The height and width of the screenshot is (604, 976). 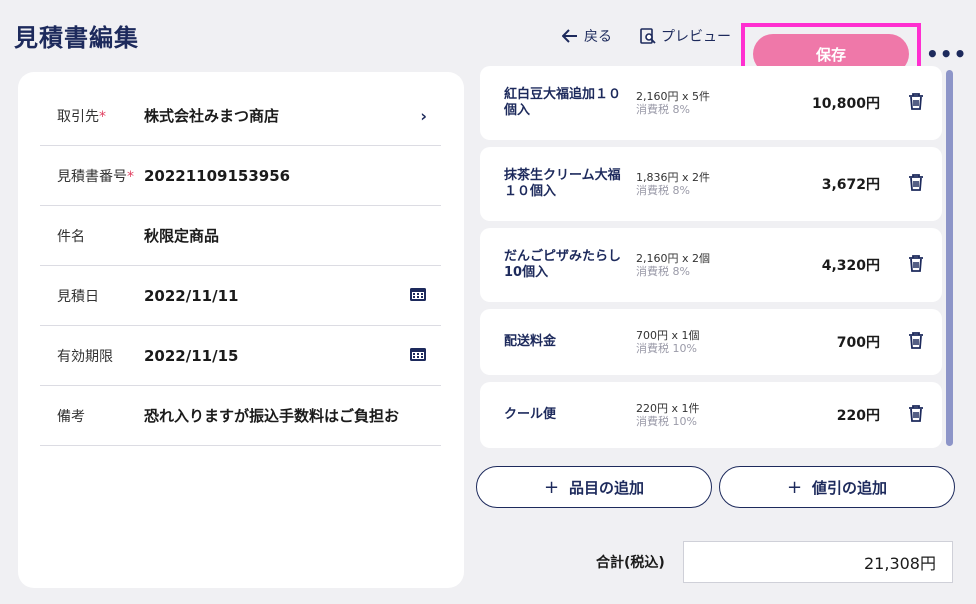 I want to click on estimate-date-label: 見積日, so click(x=78, y=296).